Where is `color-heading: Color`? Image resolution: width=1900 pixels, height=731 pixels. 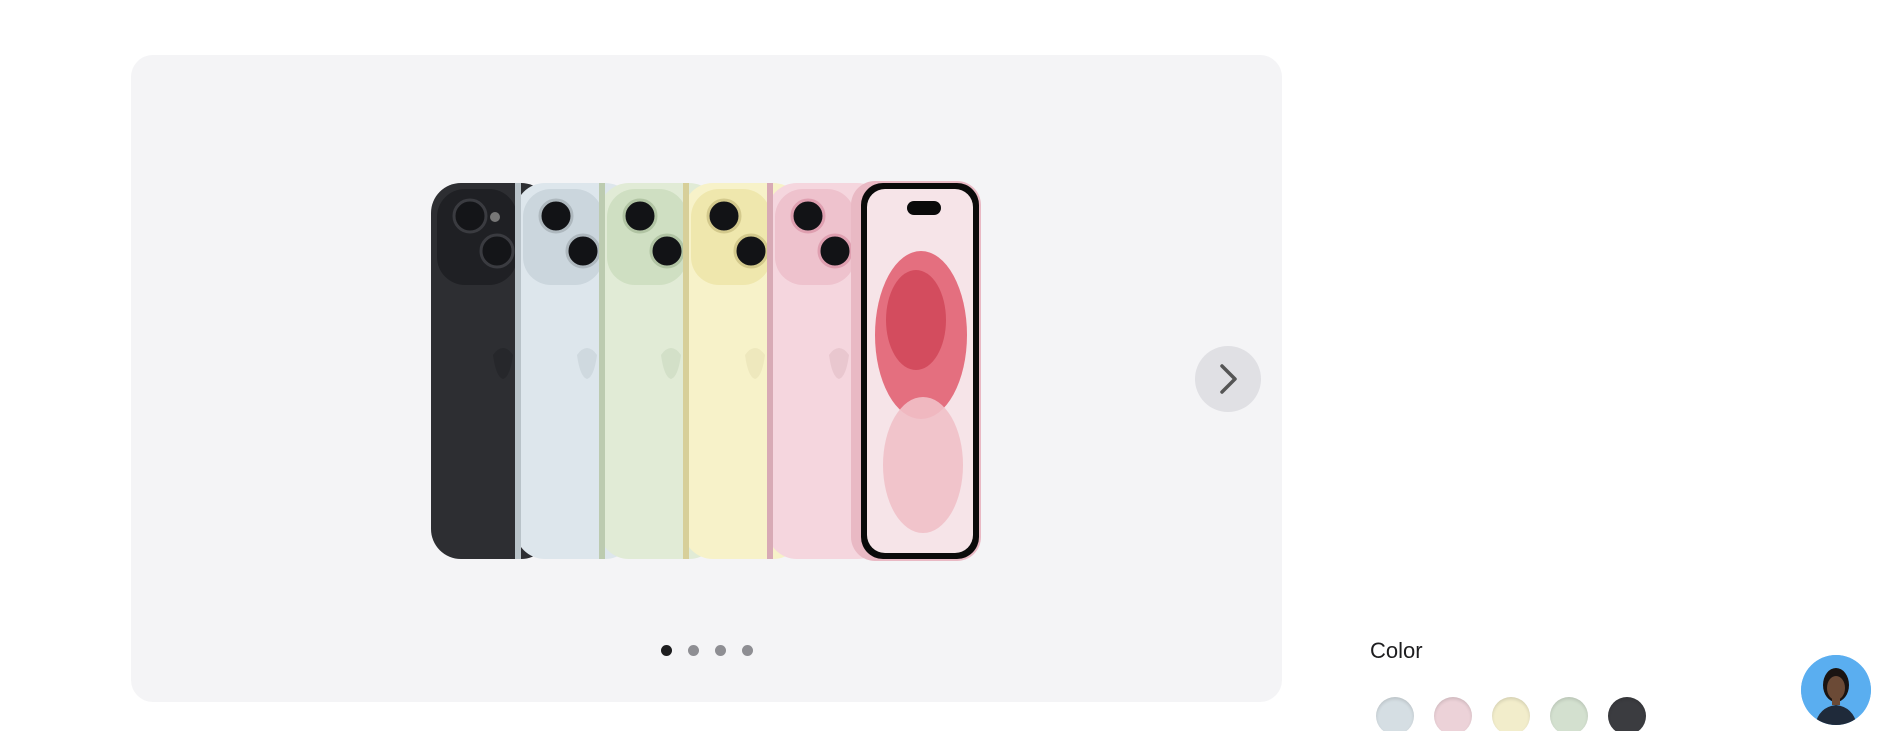
color-heading: Color is located at coordinates (1396, 650).